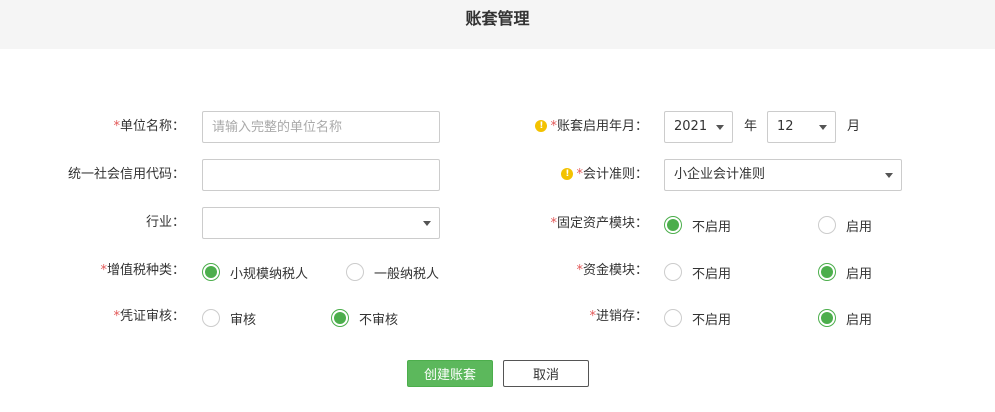 This screenshot has width=995, height=412. Describe the element at coordinates (720, 174) in the screenshot. I see `accounting-standard-value: 小企业会计准则` at that location.